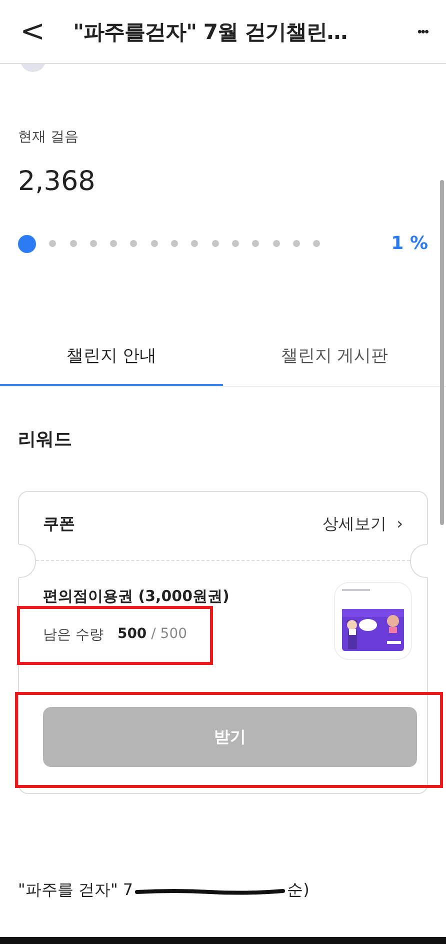  What do you see at coordinates (76, 890) in the screenshot?
I see `challenge-title: "파주를 걷자" 7` at bounding box center [76, 890].